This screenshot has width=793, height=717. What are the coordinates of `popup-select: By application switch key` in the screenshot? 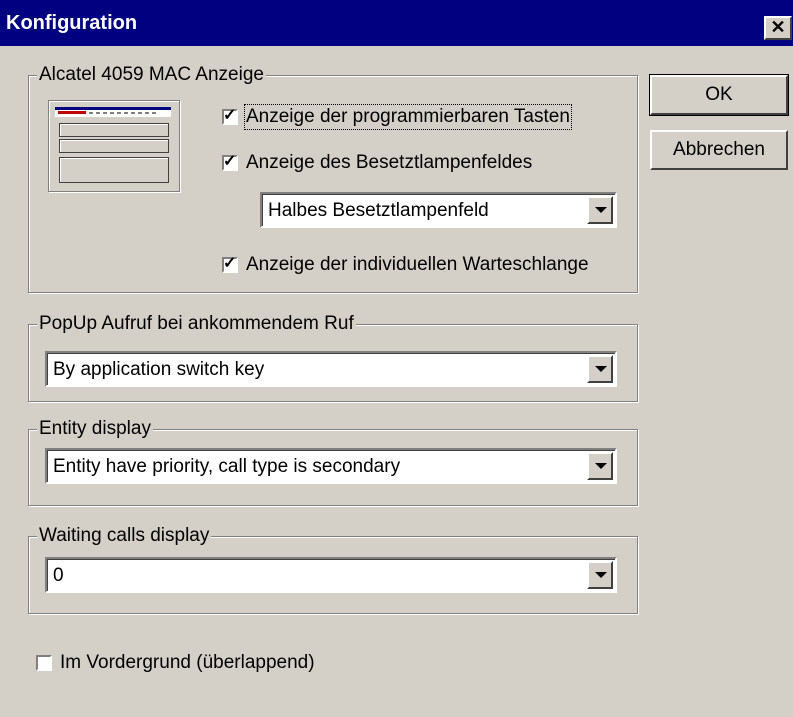 It's located at (331, 369).